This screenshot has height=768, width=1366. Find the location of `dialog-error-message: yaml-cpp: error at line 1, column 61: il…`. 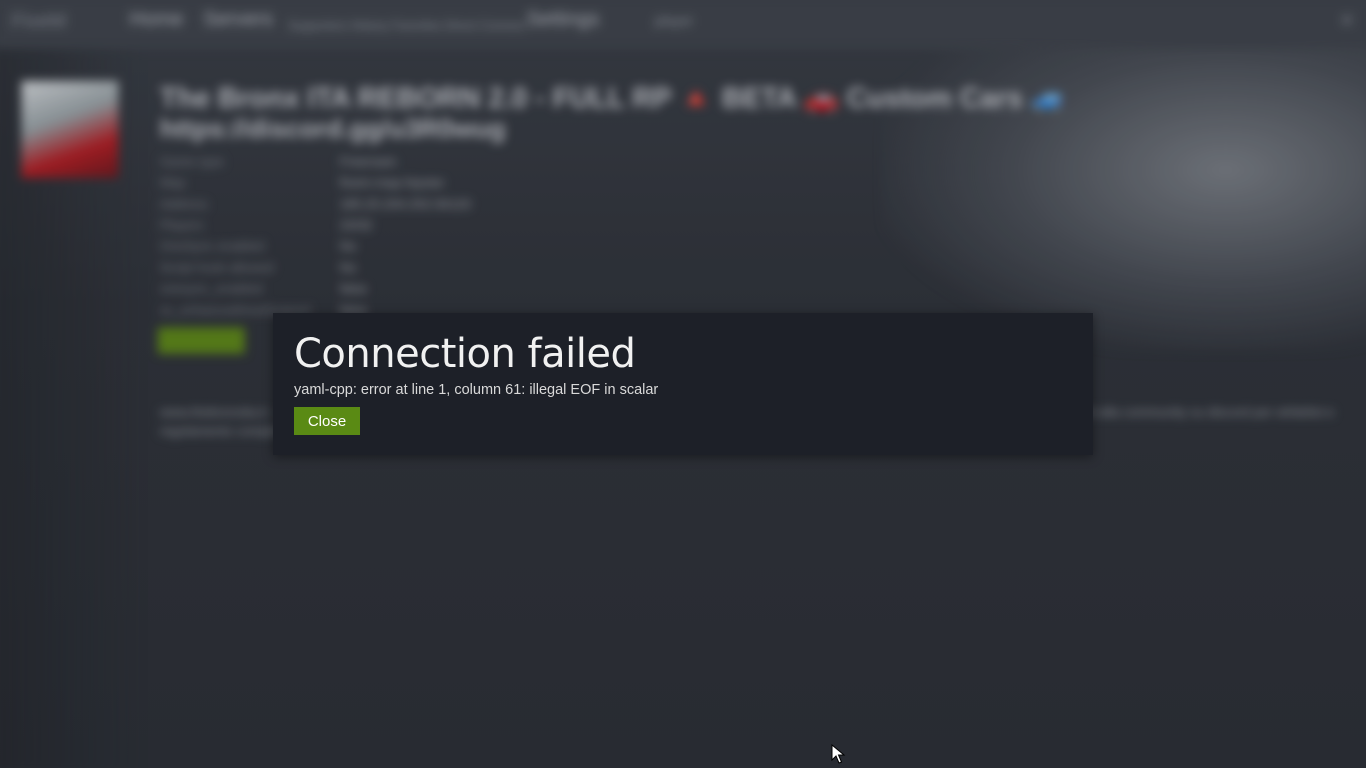

dialog-error-message: yaml-cpp: error at line 1, column 61: il… is located at coordinates (476, 390).